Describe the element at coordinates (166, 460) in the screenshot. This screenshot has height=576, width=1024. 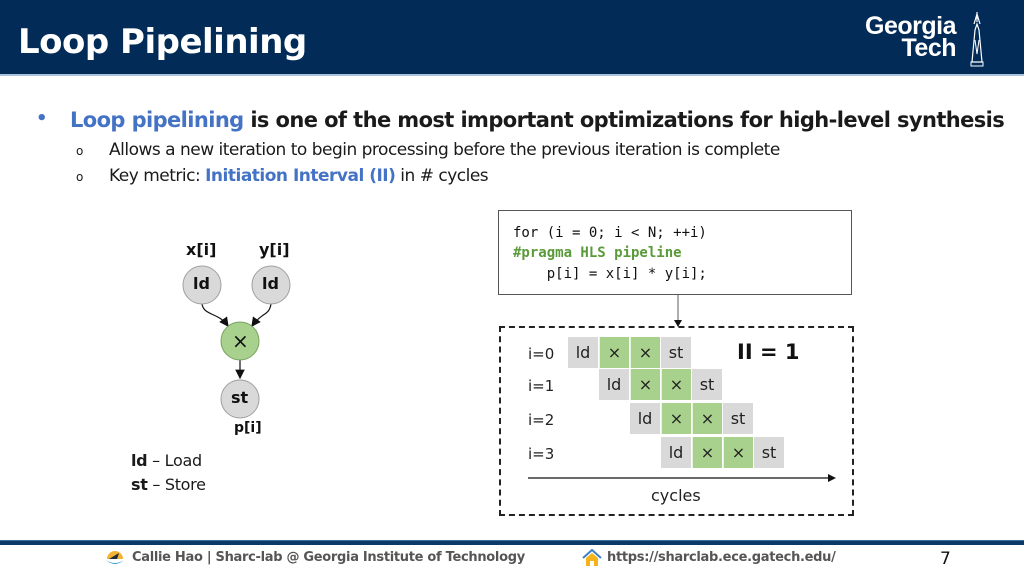
I see `legend-item-load: ld – Load` at that location.